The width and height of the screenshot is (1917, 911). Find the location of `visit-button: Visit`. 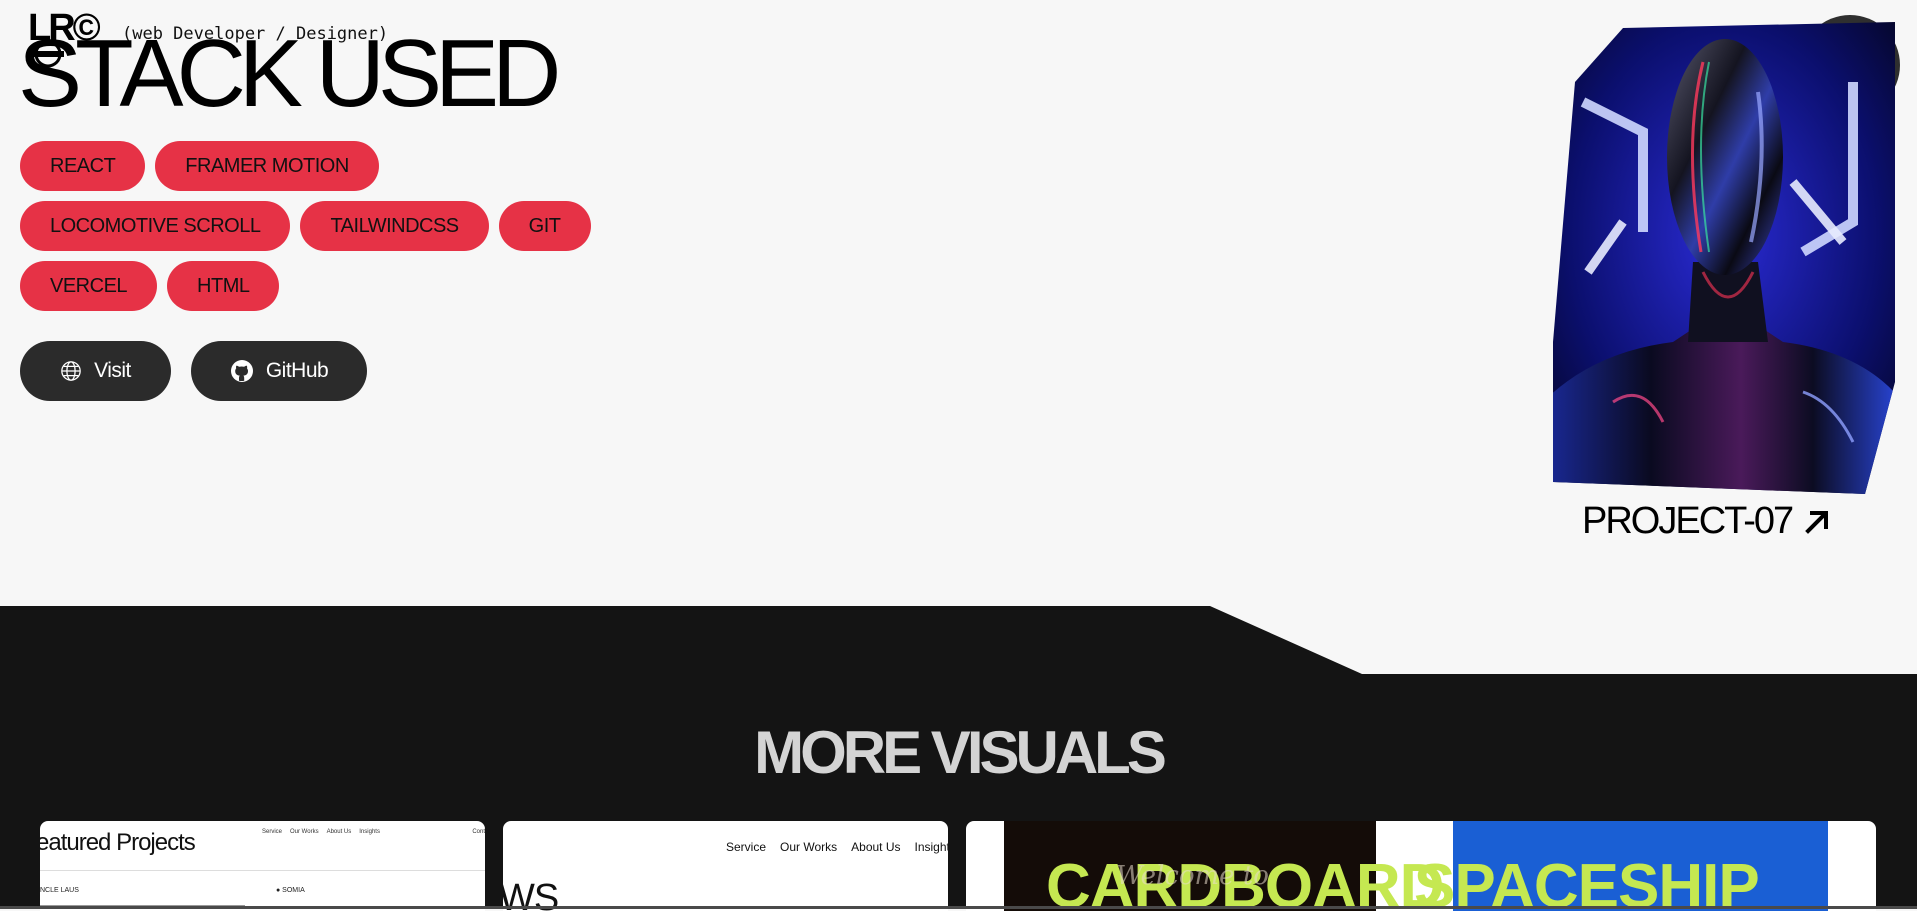

visit-button: Visit is located at coordinates (95, 371).